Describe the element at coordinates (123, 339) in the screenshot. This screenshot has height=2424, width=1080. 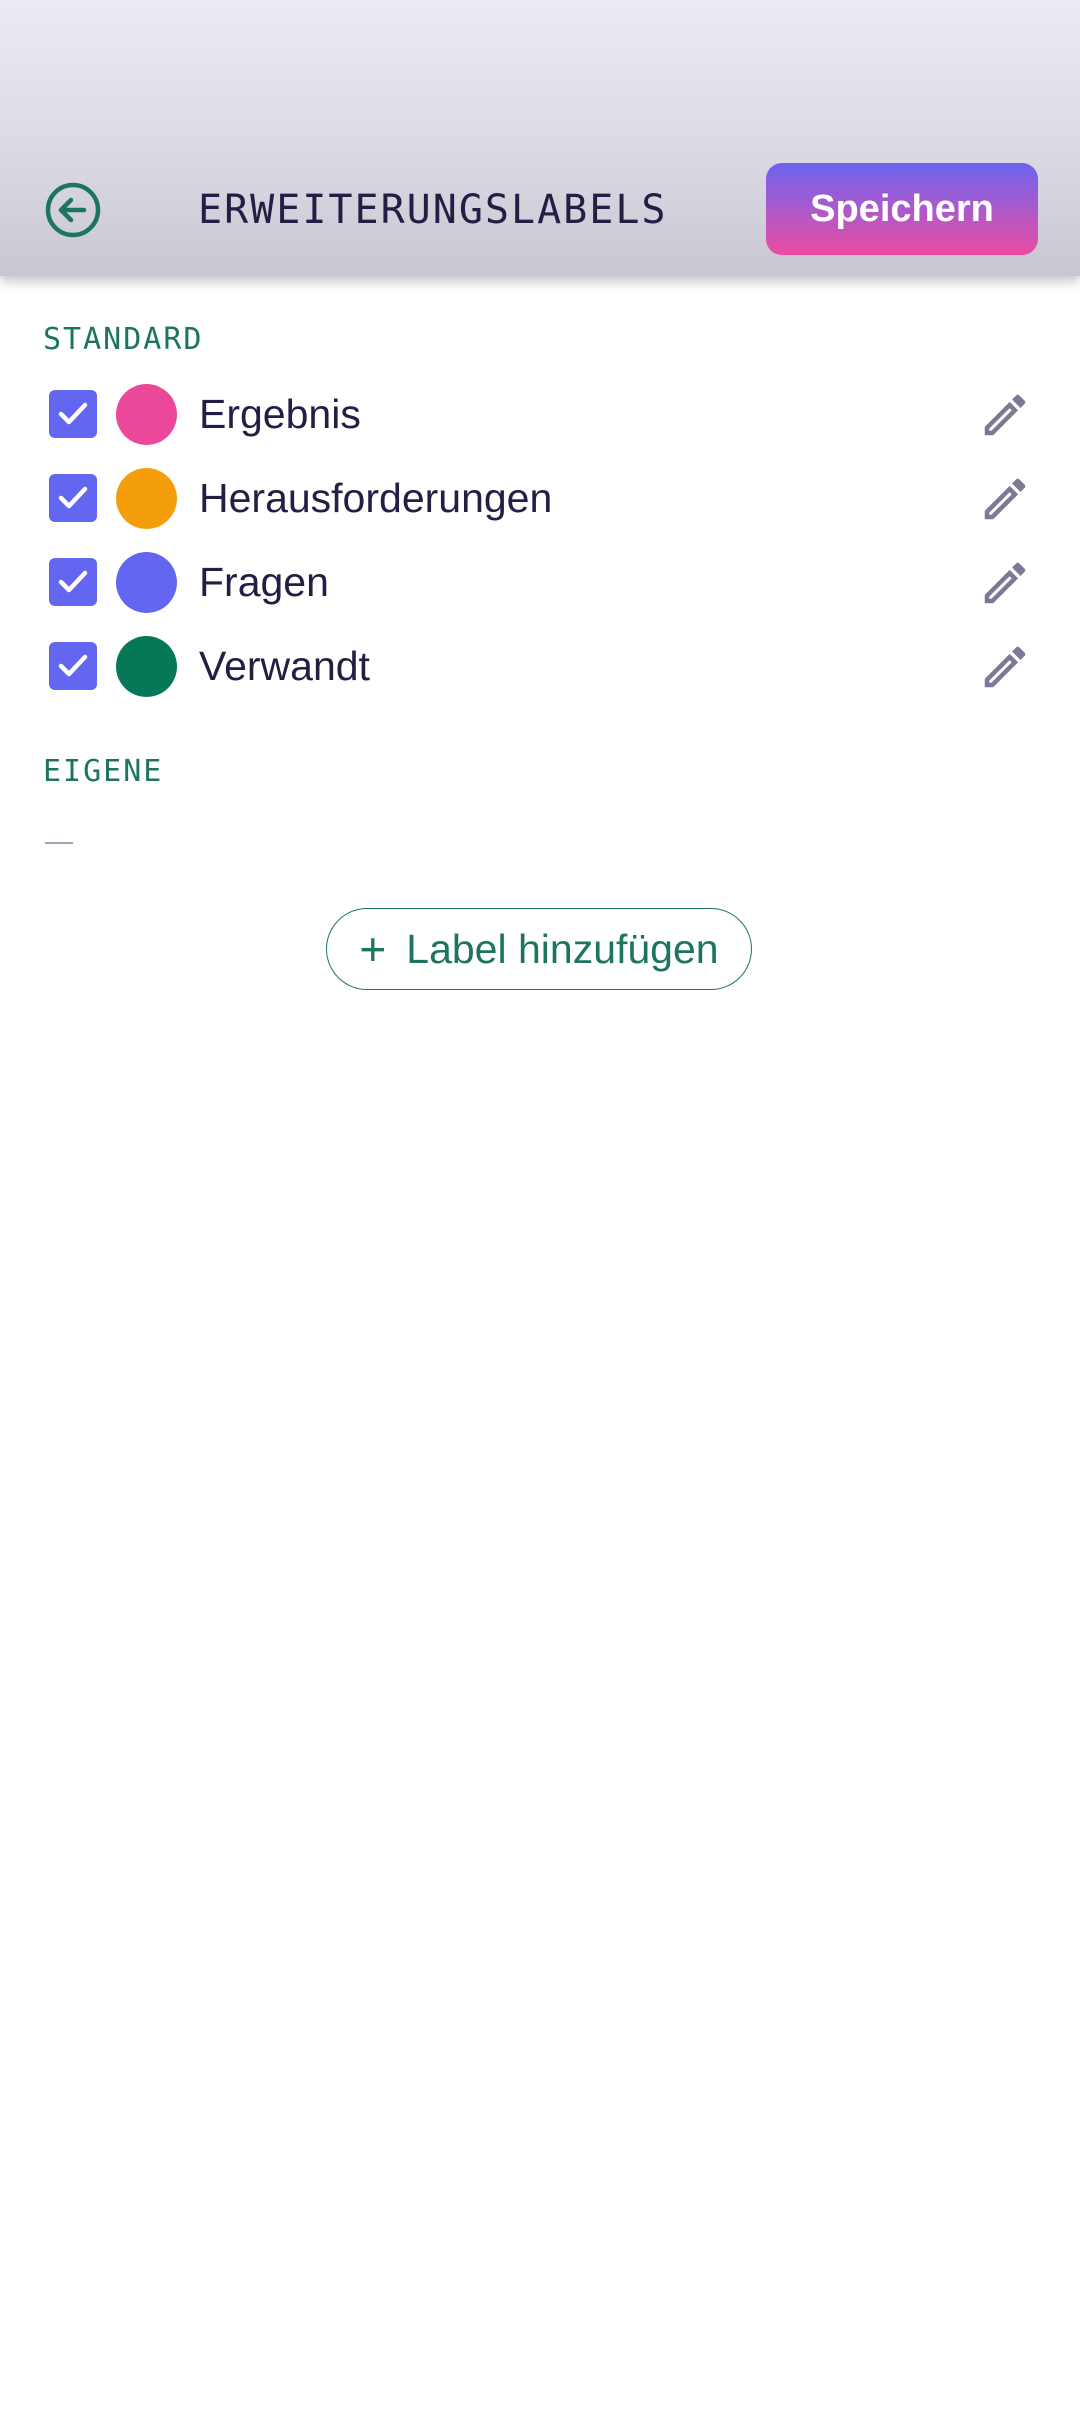
I see `section-label-standard: STANDARD` at that location.